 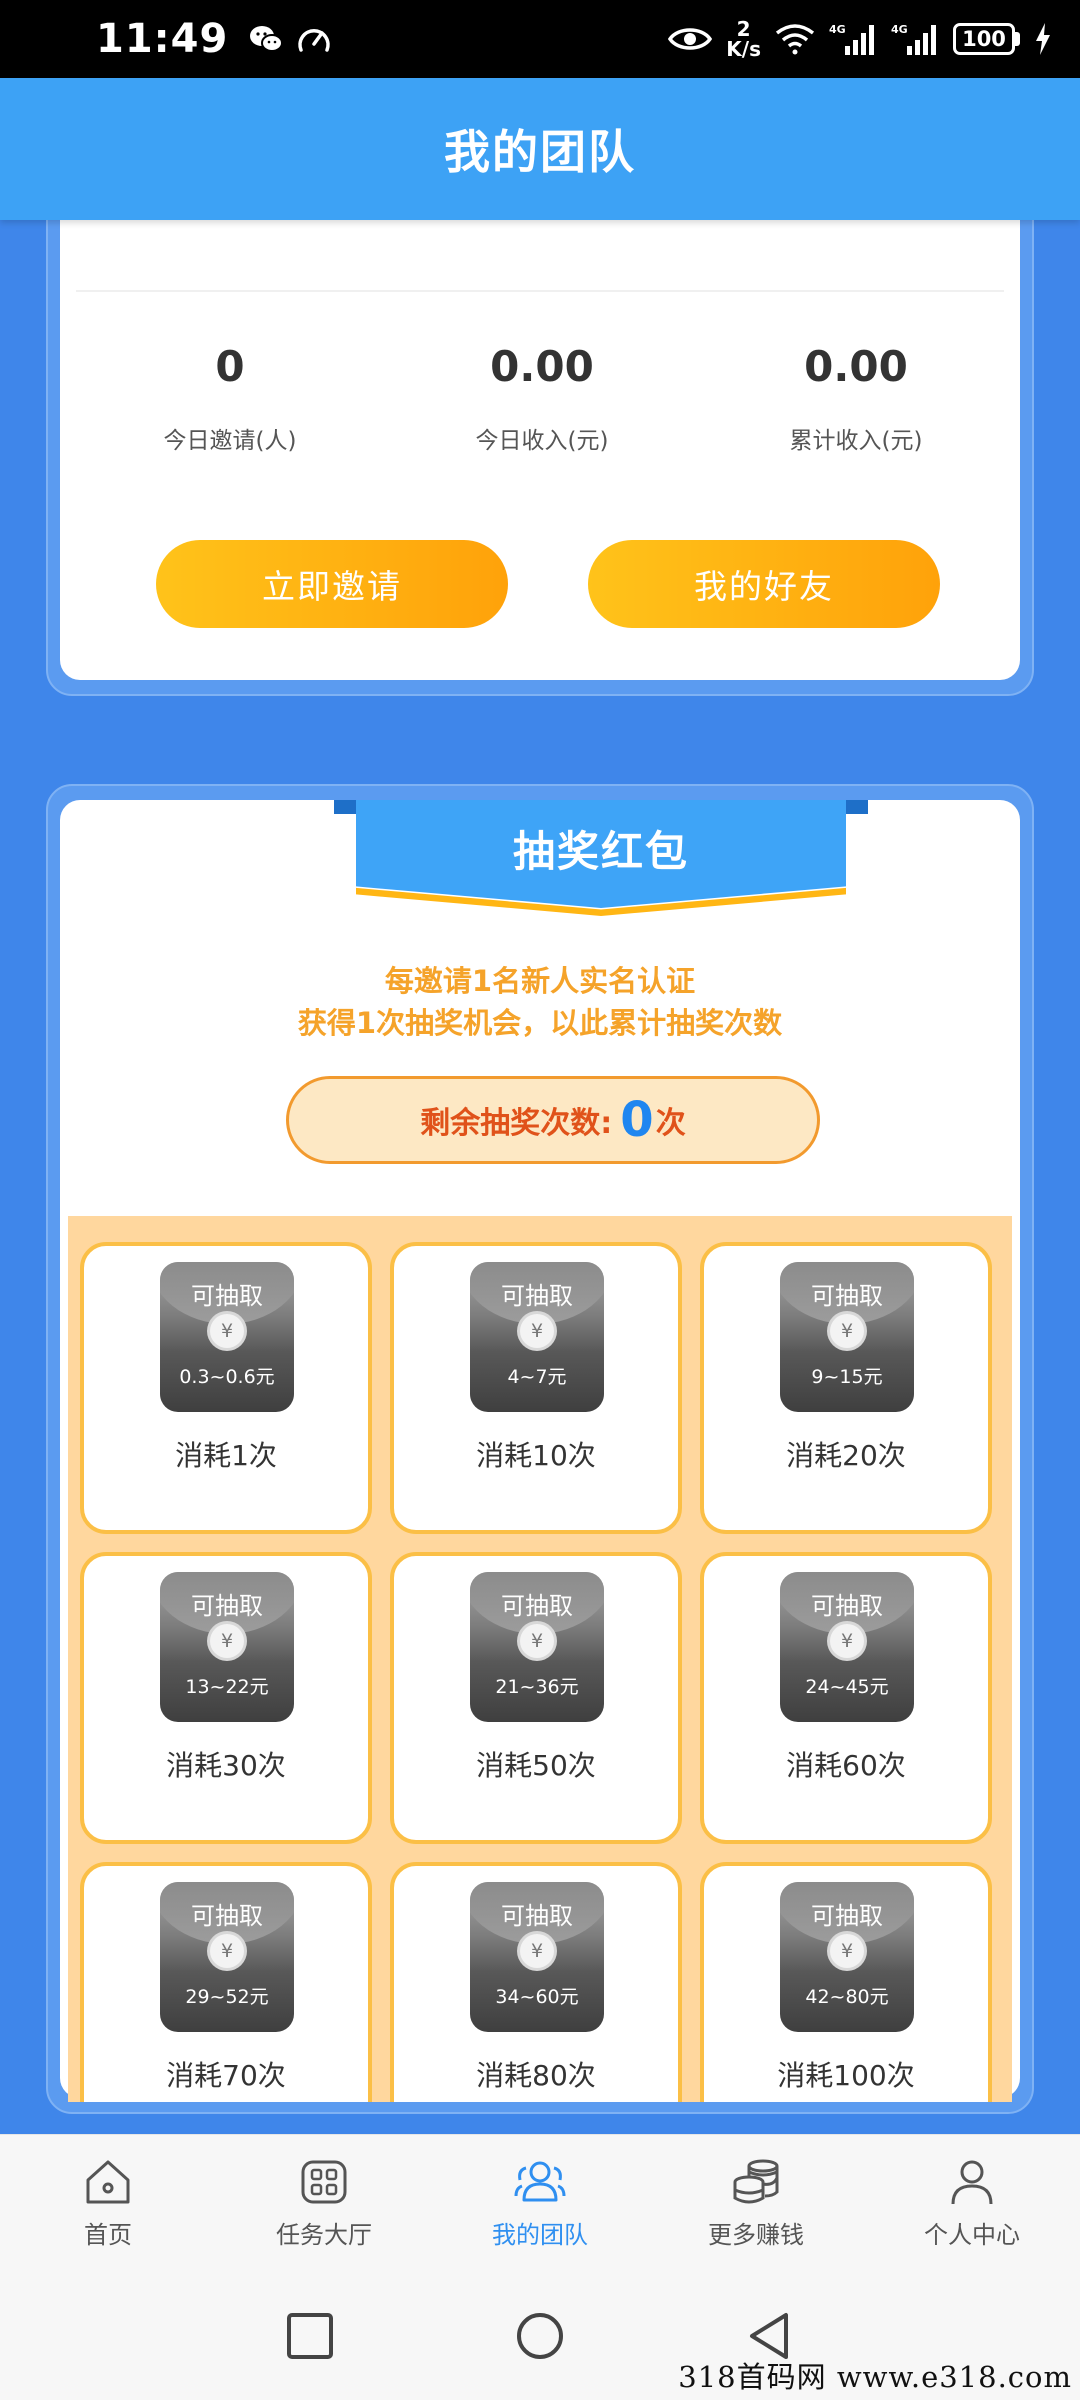 What do you see at coordinates (846, 2075) in the screenshot?
I see `prize-cost: 消耗100次` at bounding box center [846, 2075].